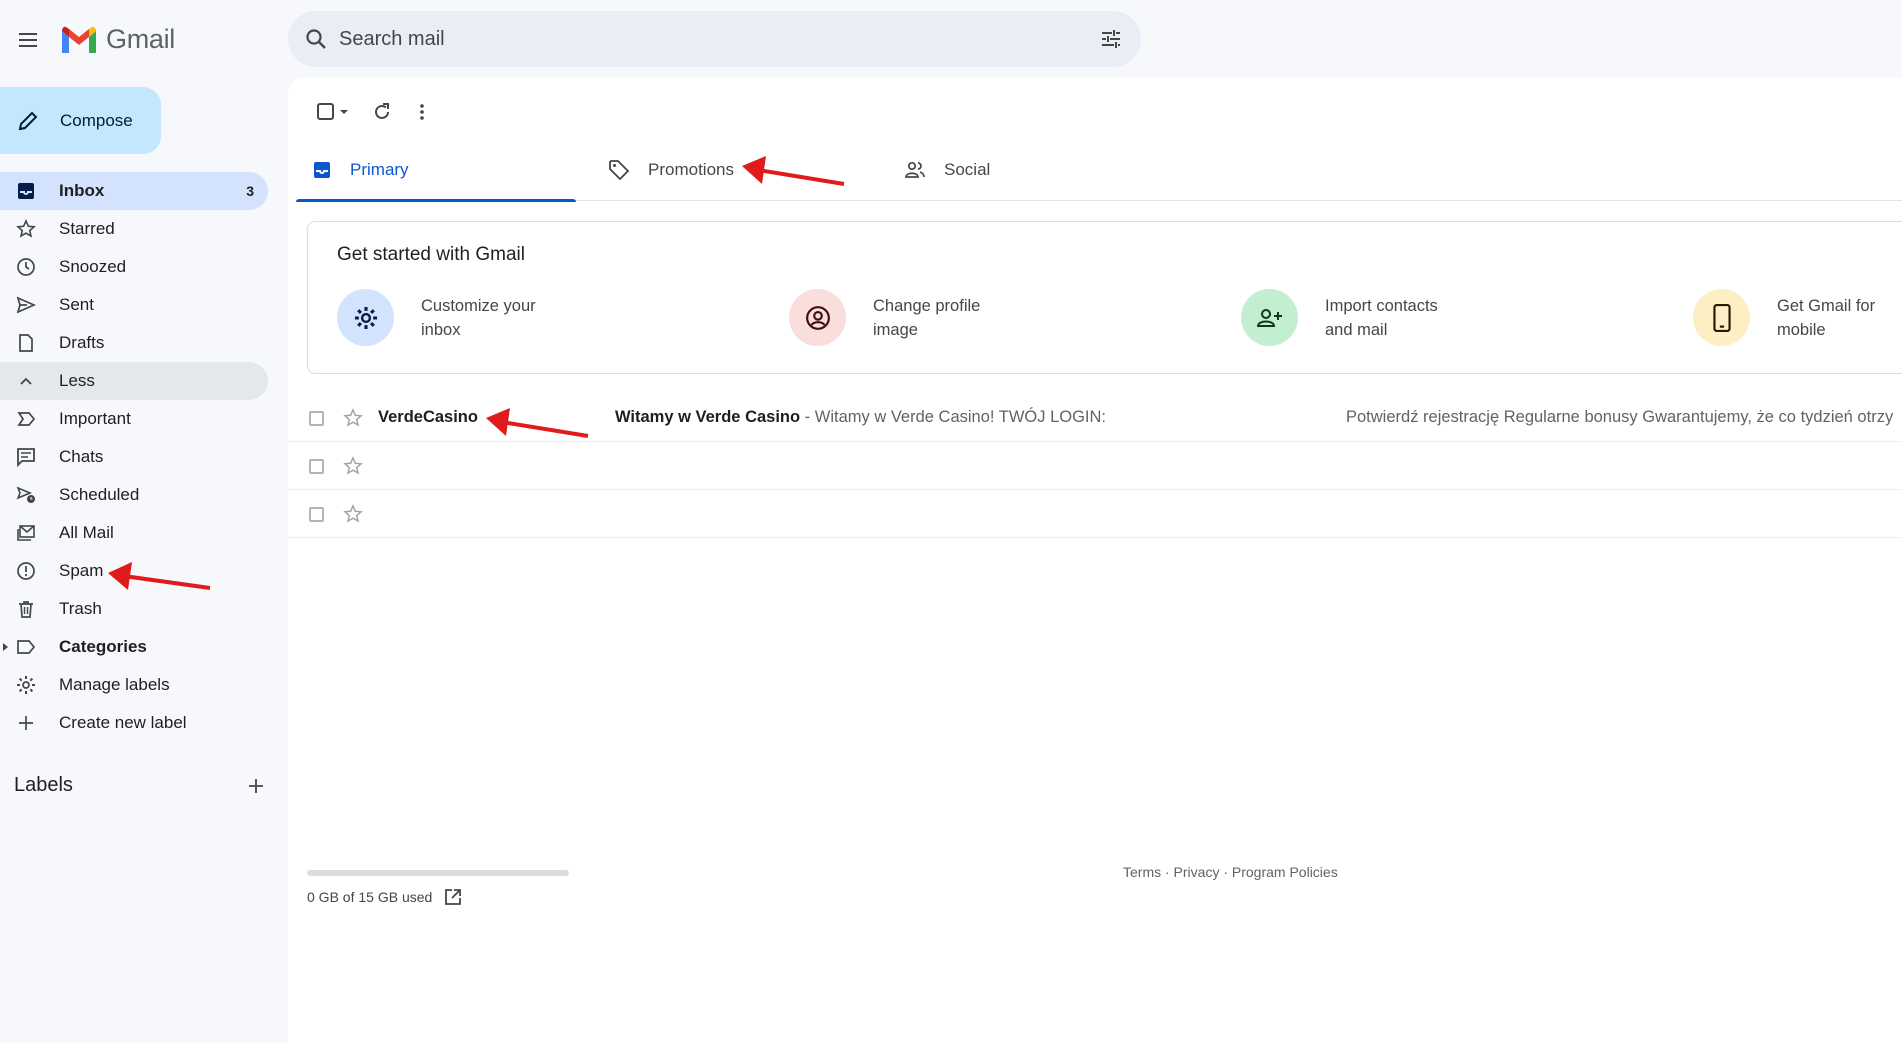  I want to click on tab-promotions: Promotions, so click(732, 169).